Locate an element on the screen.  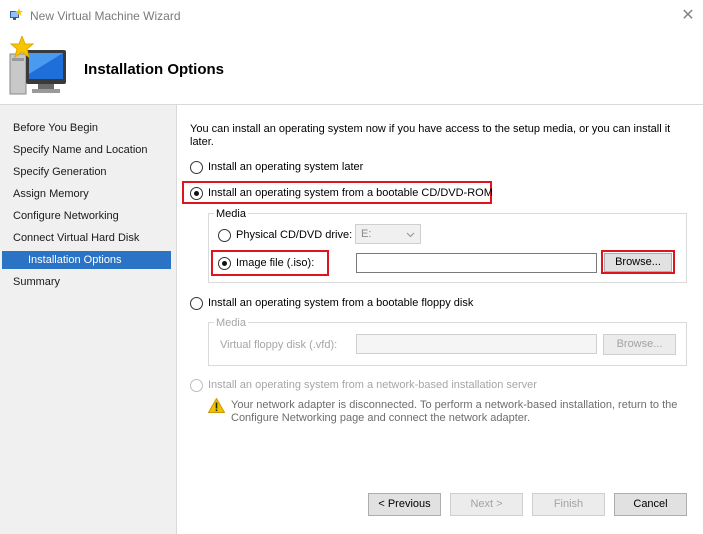
radio-image-file is located at coordinates (224, 263).